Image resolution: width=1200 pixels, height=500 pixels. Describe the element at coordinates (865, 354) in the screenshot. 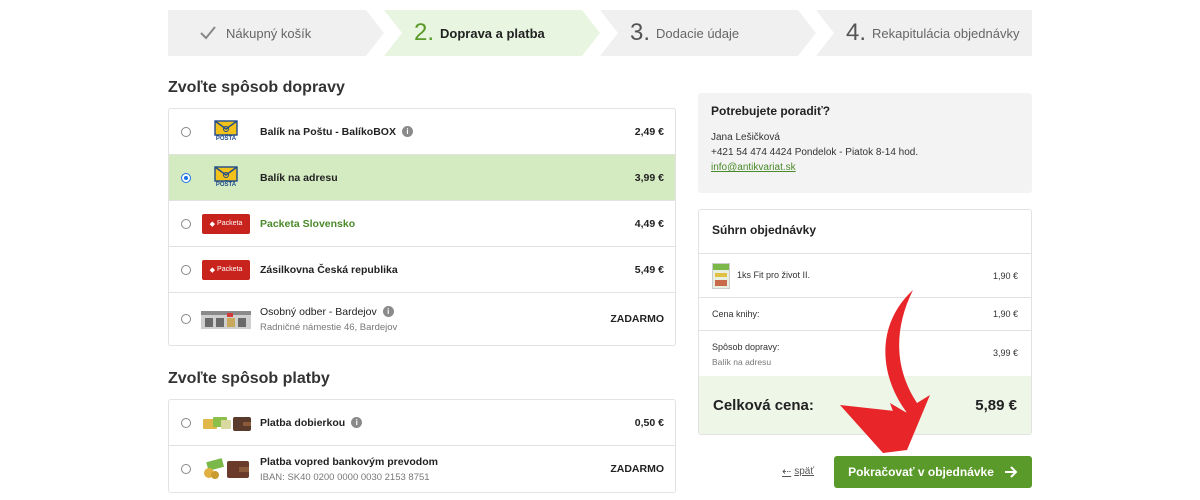

I see `summary-shipping-row: Spôsob dopravy: Balík na adresu 3,99 €` at that location.